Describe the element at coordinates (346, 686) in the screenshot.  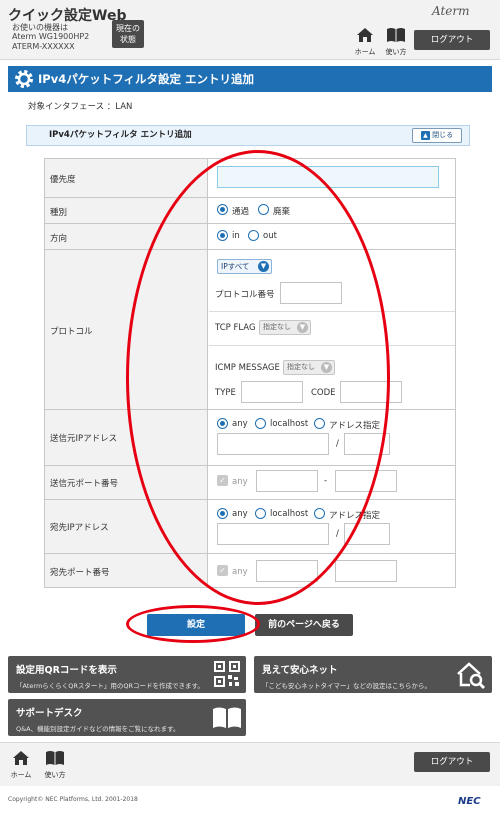
I see `mieru-anshin-net-tile-desc: 「こども安心ネットタイマー」などの設定はこちらから。` at that location.